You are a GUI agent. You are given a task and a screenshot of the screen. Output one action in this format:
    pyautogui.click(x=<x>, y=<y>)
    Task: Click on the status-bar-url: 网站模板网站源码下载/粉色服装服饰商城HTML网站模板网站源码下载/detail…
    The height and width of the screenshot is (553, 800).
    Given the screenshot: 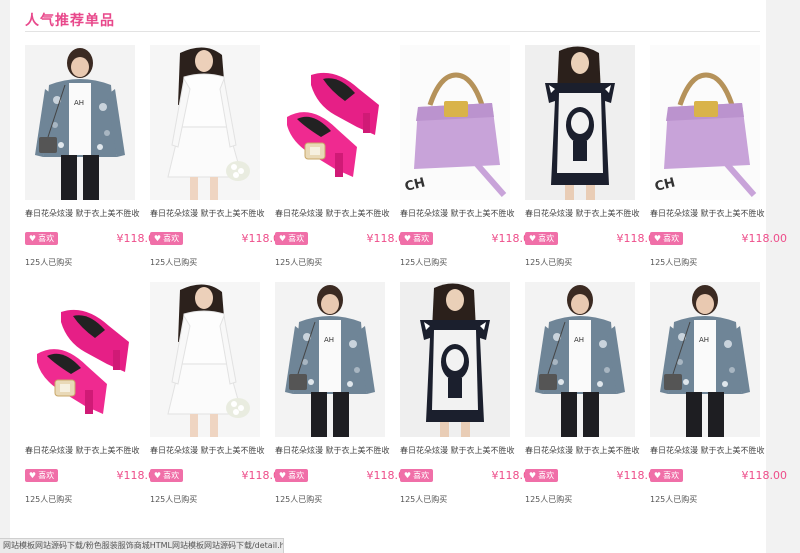 What is the action you would take?
    pyautogui.click(x=142, y=545)
    